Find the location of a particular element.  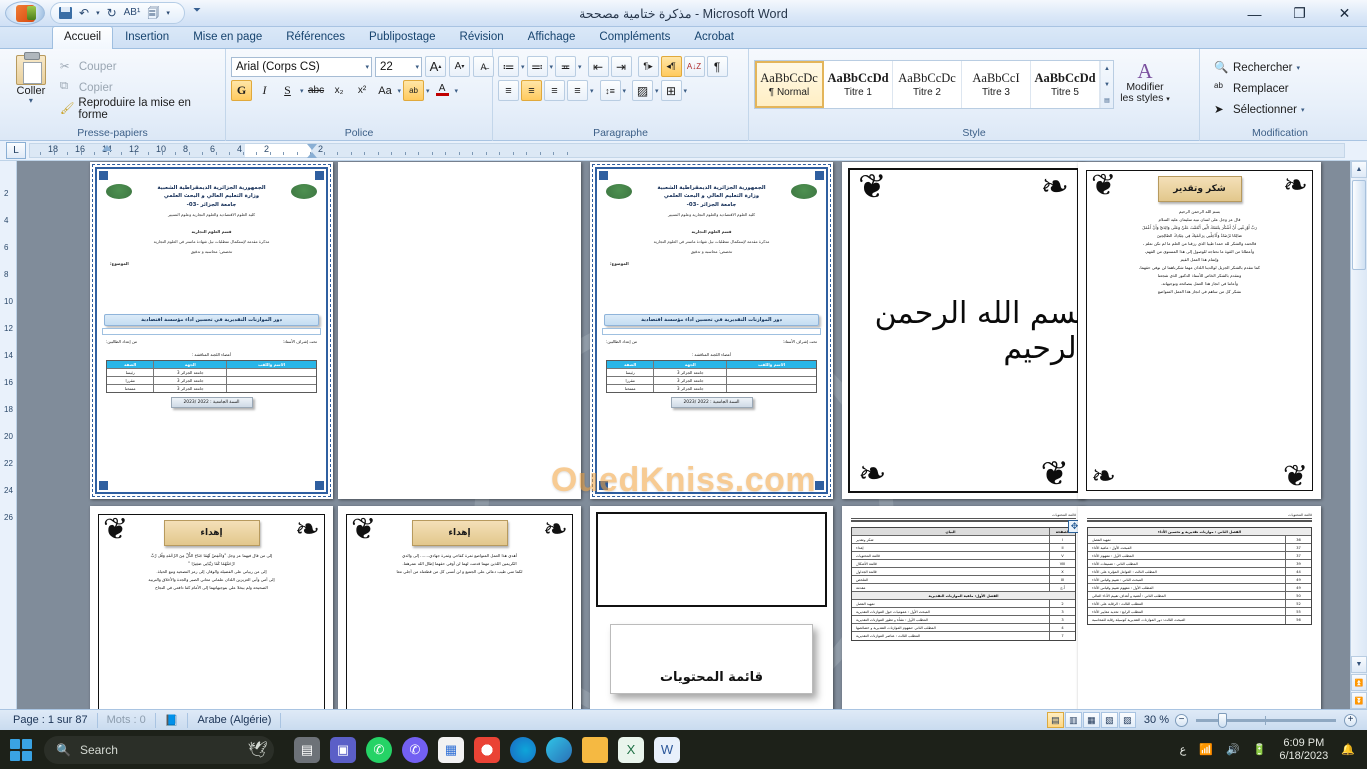

find-button: 🔍 Rechercher ▾ is located at coordinates (1257, 67).